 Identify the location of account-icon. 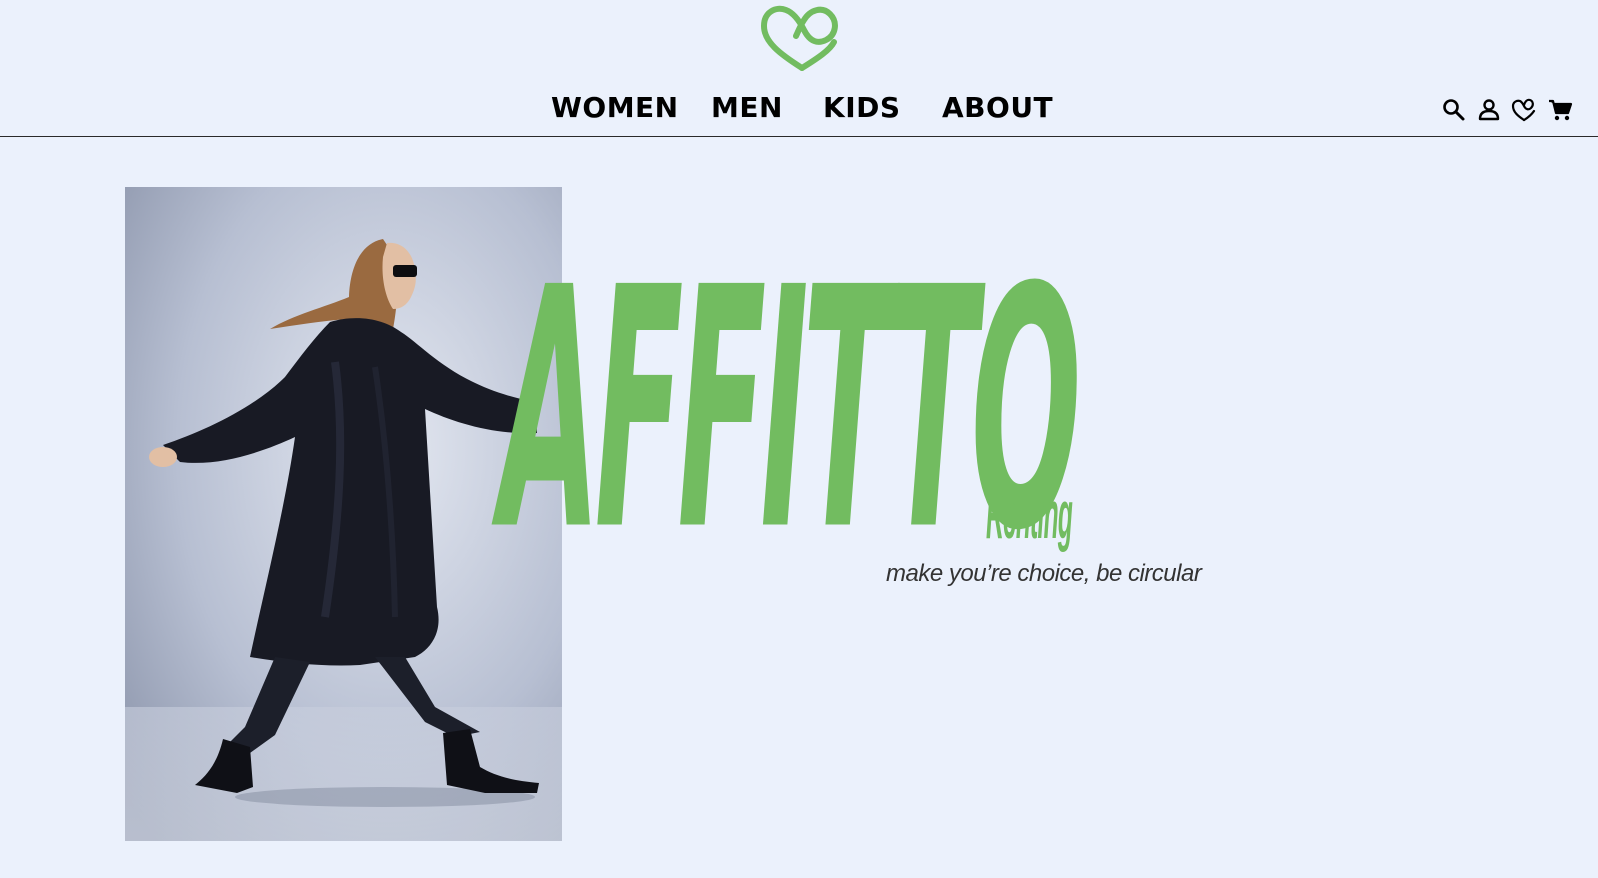
(1489, 110).